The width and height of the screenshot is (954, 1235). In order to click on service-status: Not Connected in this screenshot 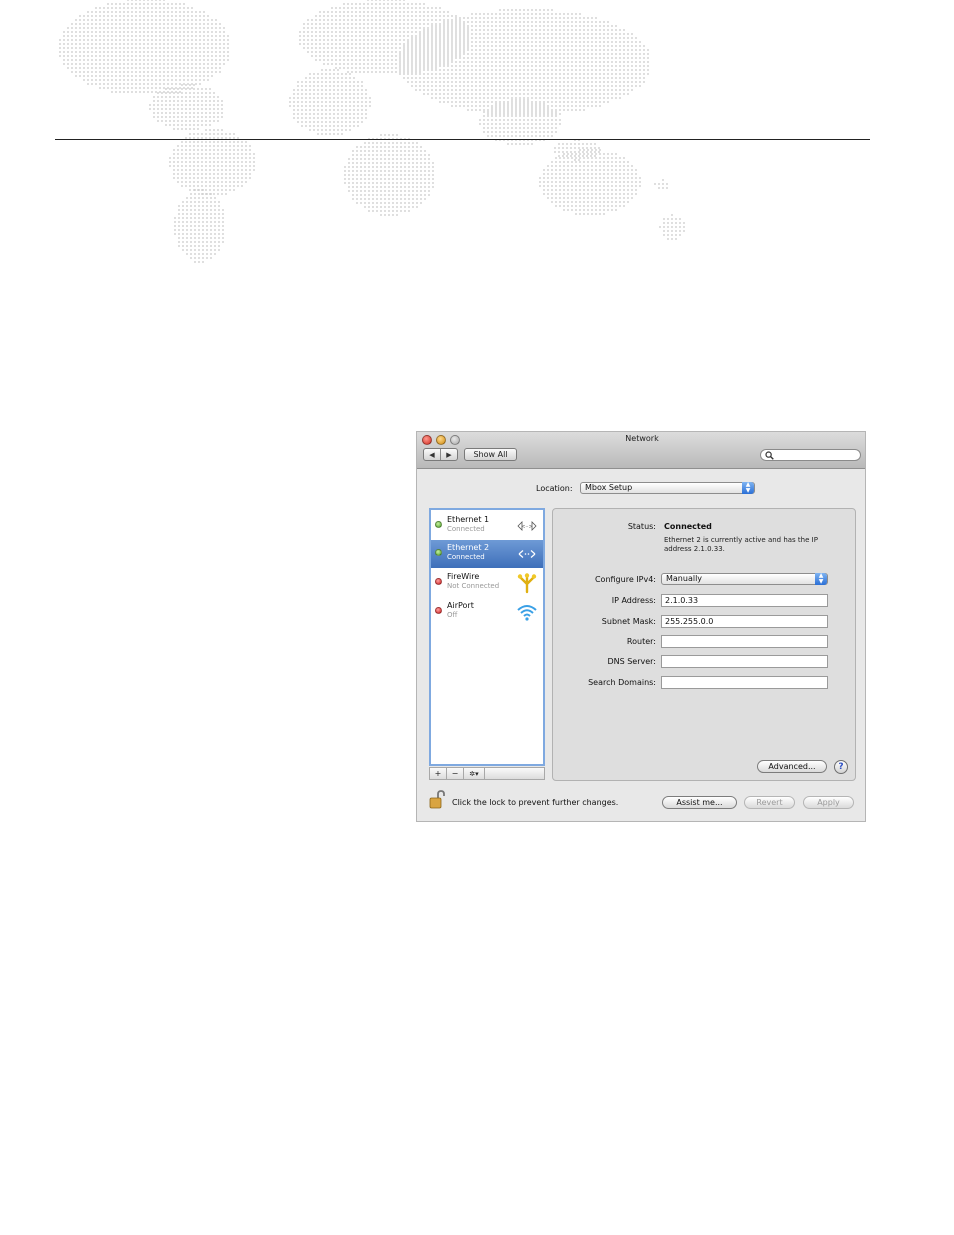, I will do `click(473, 586)`.